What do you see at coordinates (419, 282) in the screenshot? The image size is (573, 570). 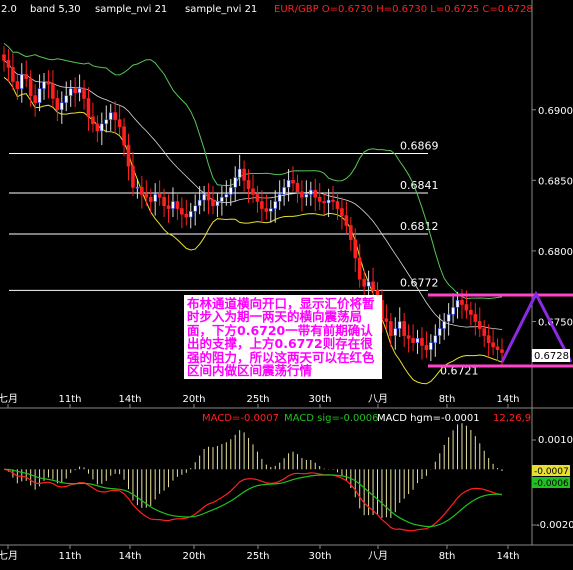 I see `level-label: 0.6772` at bounding box center [419, 282].